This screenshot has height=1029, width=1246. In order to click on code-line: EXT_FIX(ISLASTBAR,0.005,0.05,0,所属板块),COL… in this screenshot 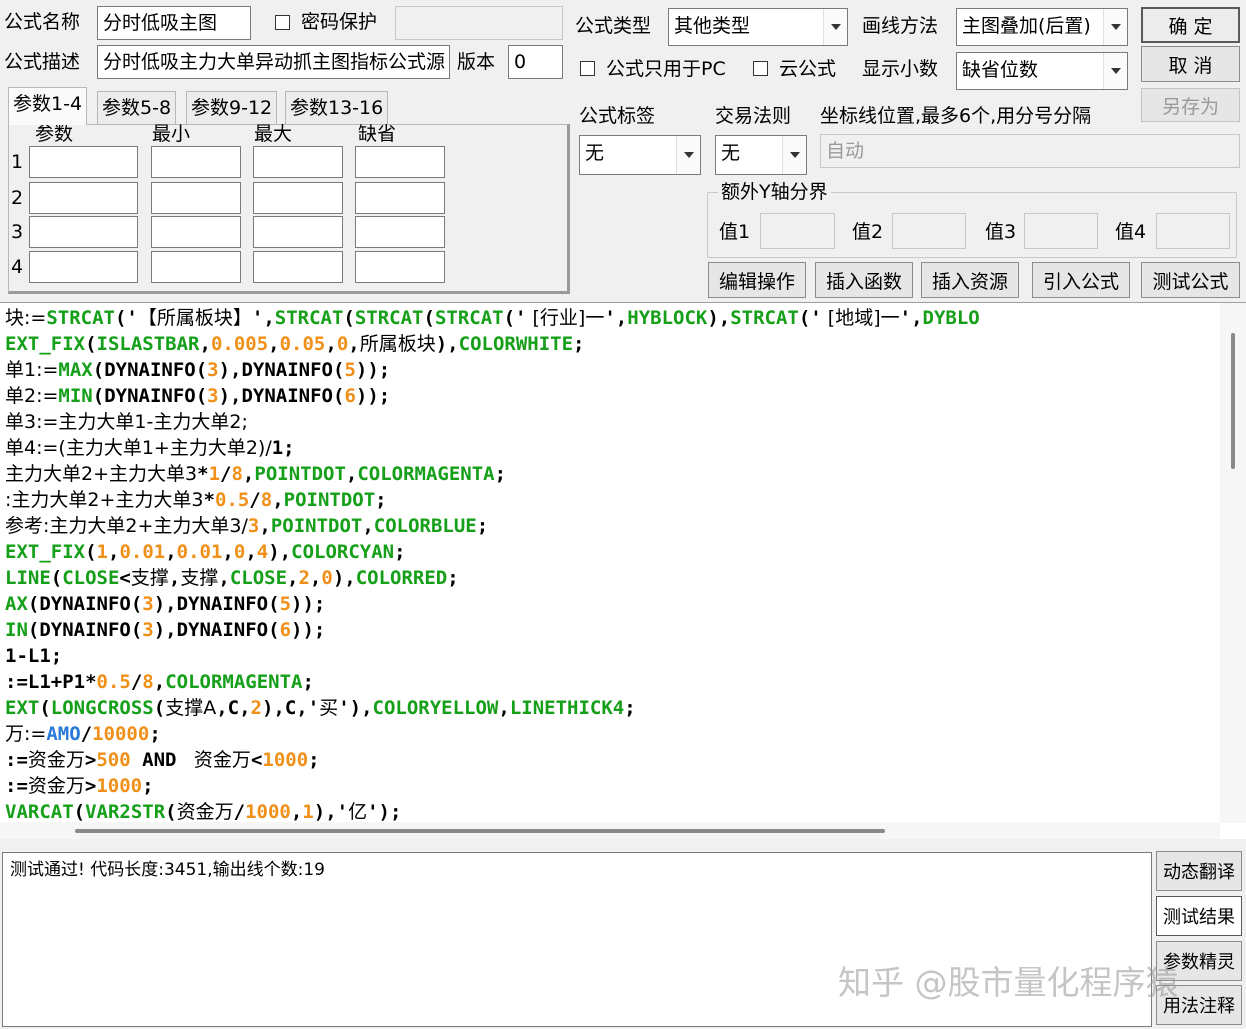, I will do `click(295, 344)`.